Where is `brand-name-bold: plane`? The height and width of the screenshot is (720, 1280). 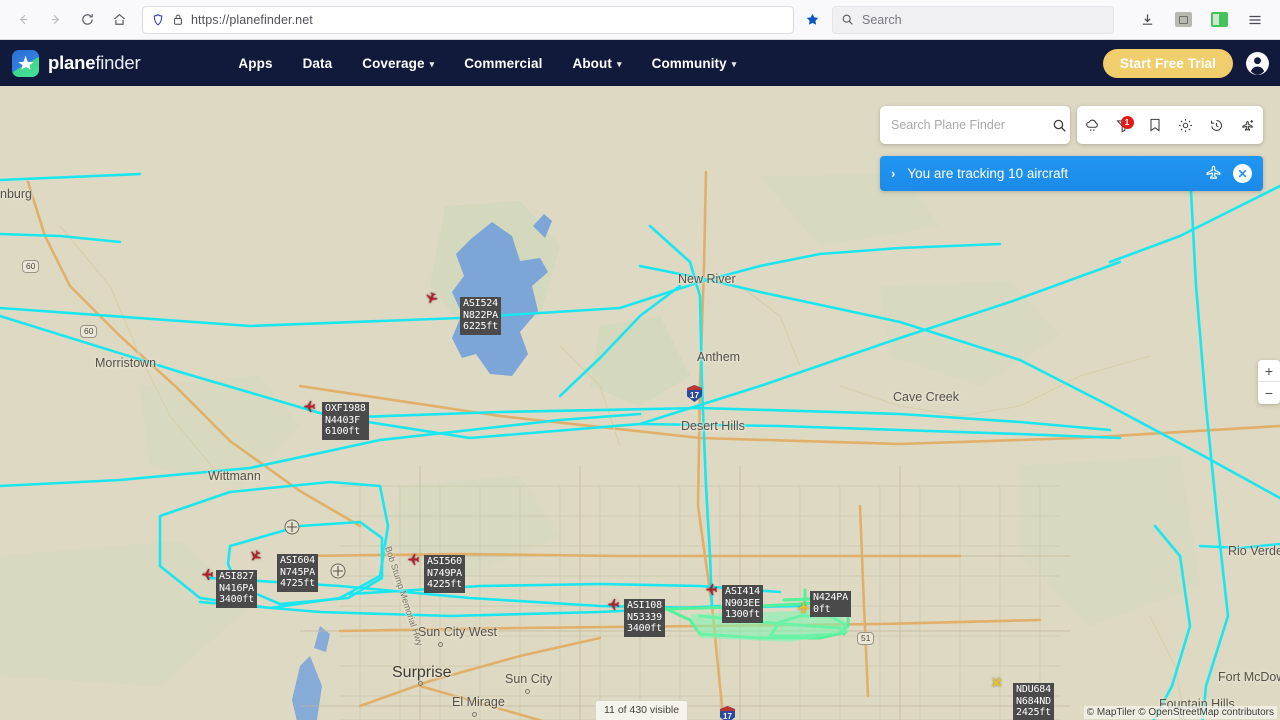 brand-name-bold: plane is located at coordinates (72, 62).